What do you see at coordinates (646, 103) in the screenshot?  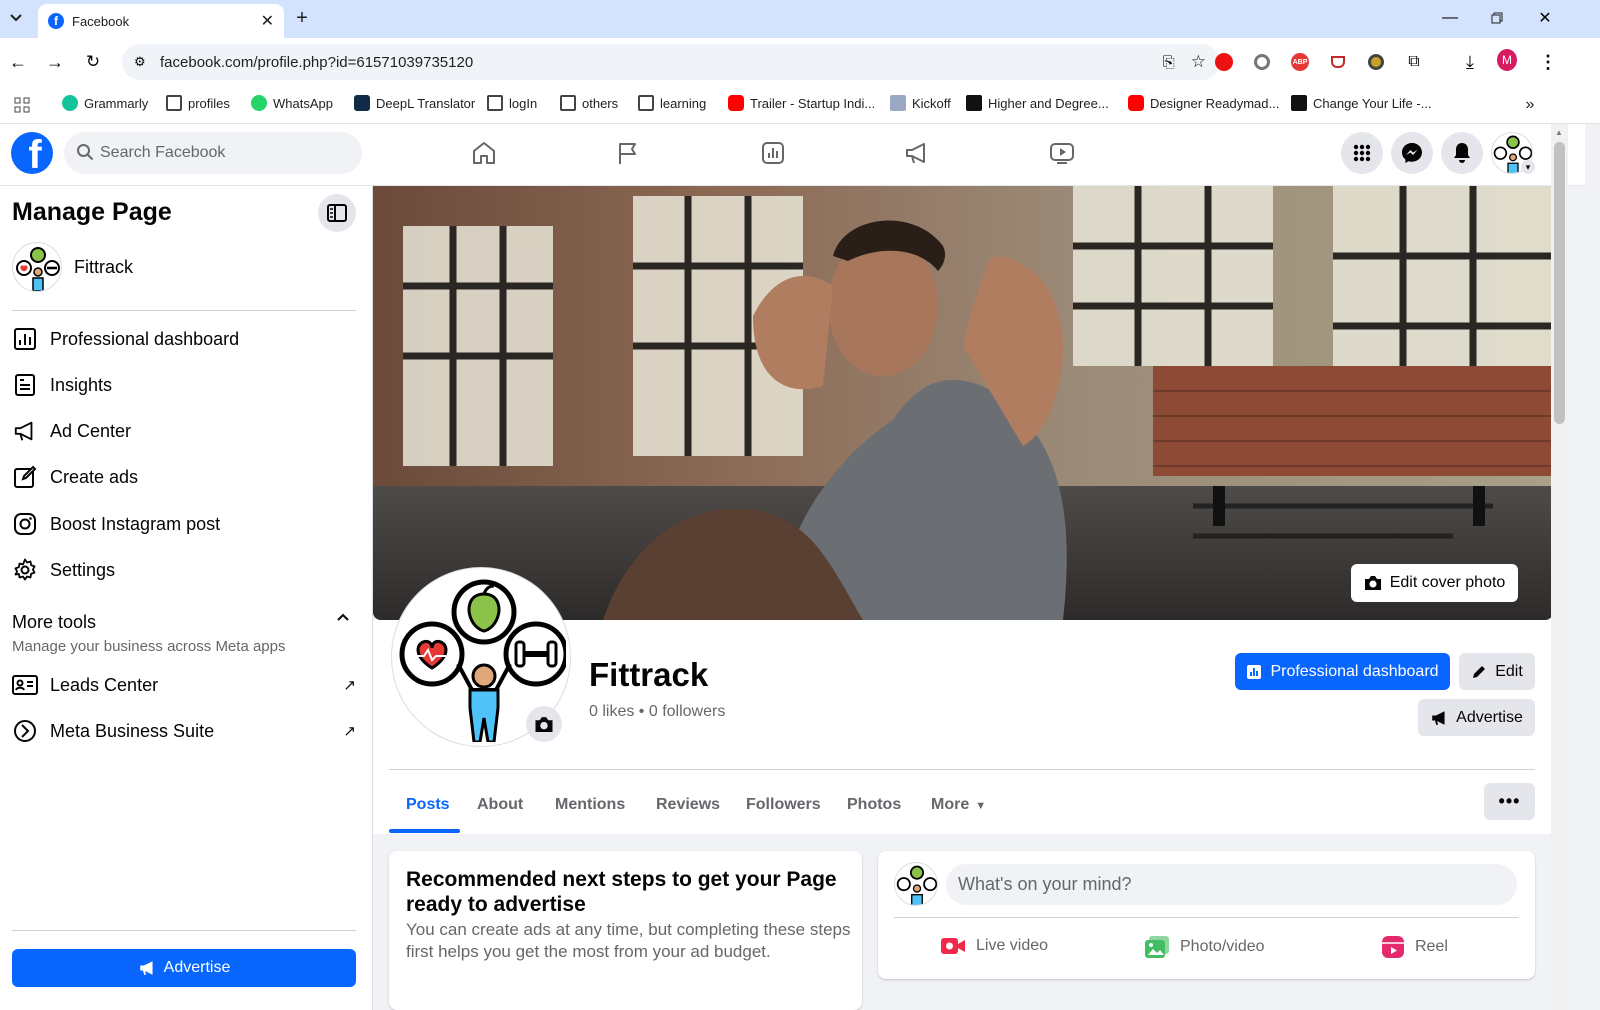 I see `folder-icon` at bounding box center [646, 103].